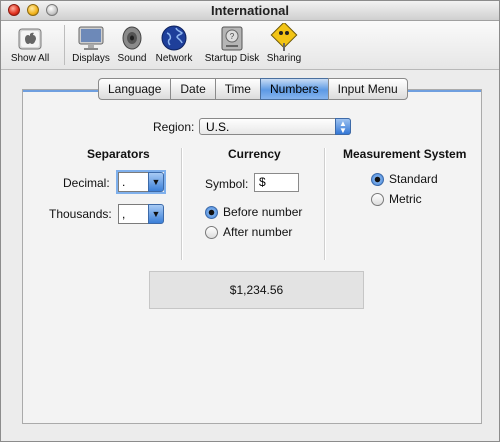 This screenshot has width=500, height=442. Describe the element at coordinates (80, 214) in the screenshot. I see `thousands-label: Thousands:` at that location.